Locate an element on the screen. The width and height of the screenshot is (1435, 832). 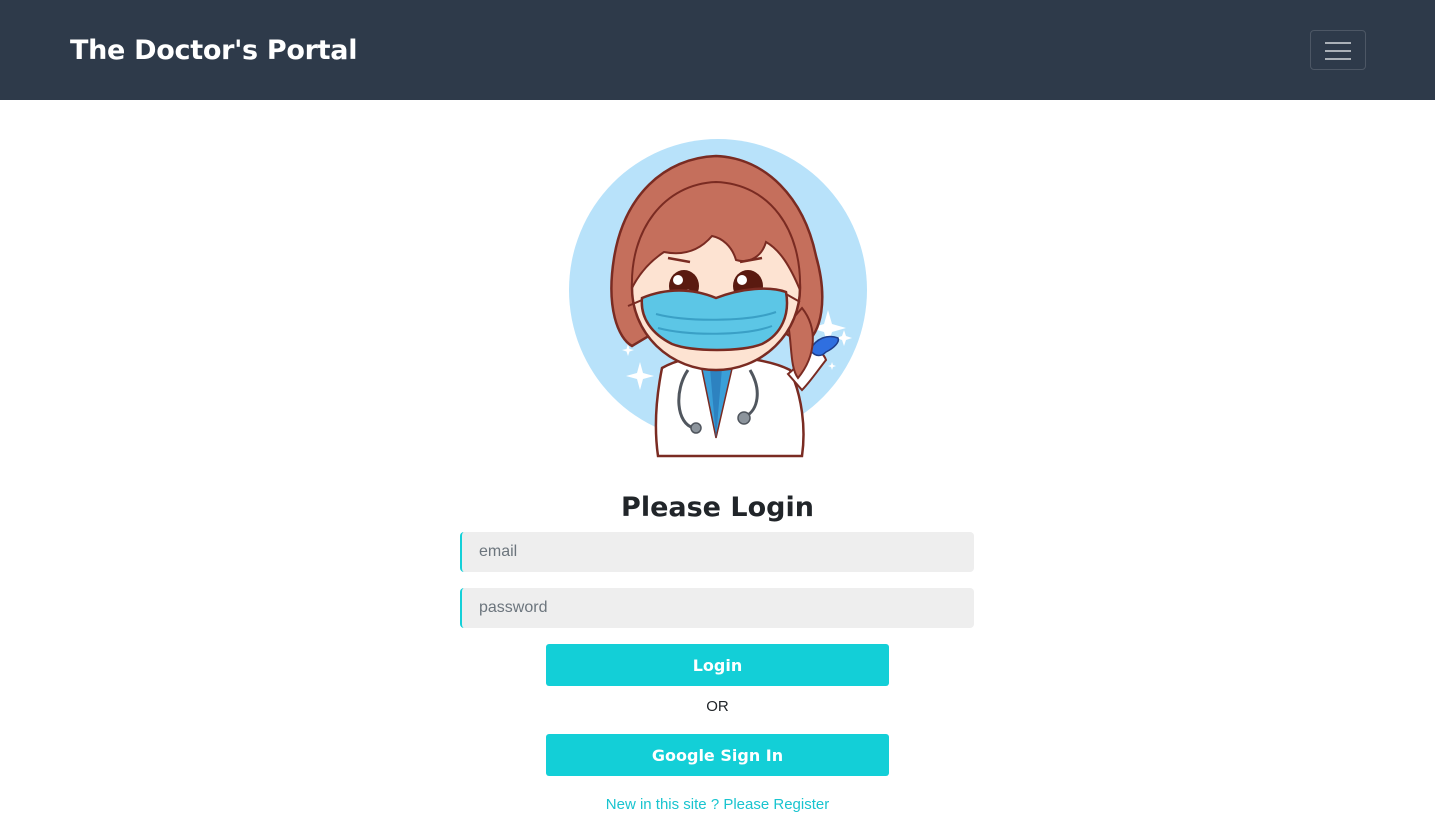
navbar: The Doctor's Portal is located at coordinates (717, 50).